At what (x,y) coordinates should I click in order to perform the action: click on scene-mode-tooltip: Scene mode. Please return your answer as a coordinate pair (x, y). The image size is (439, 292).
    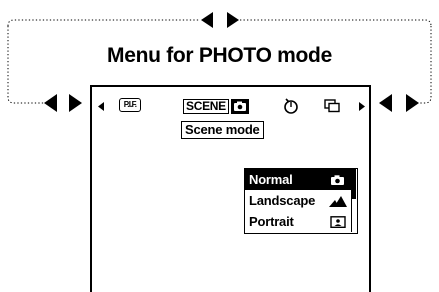
    Looking at the image, I should click on (222, 130).